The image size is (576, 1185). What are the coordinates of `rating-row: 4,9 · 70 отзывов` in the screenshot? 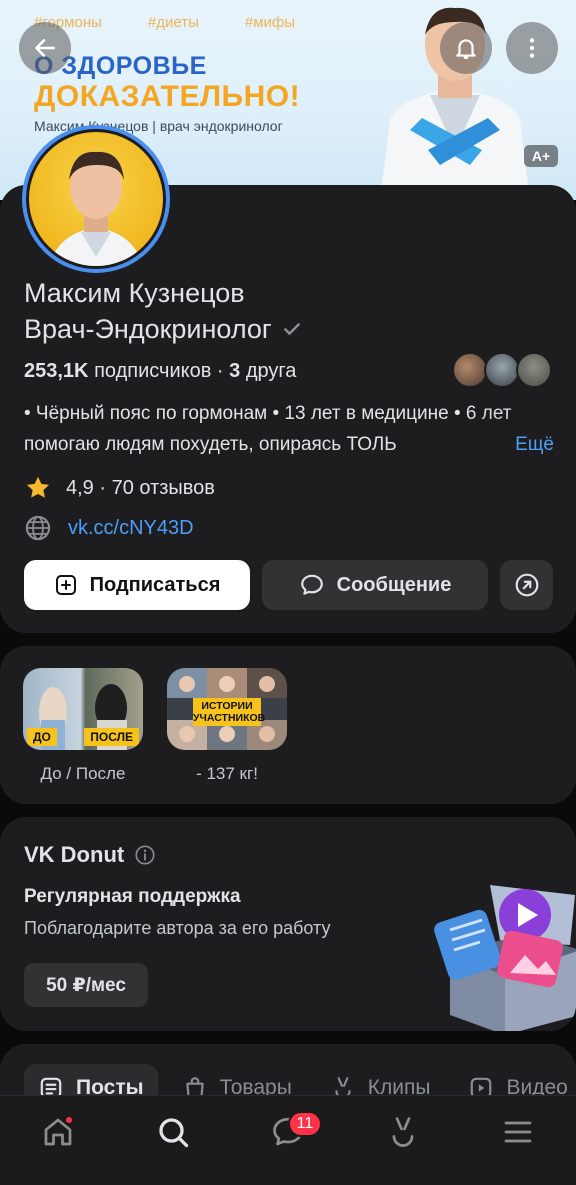 It's located at (119, 488).